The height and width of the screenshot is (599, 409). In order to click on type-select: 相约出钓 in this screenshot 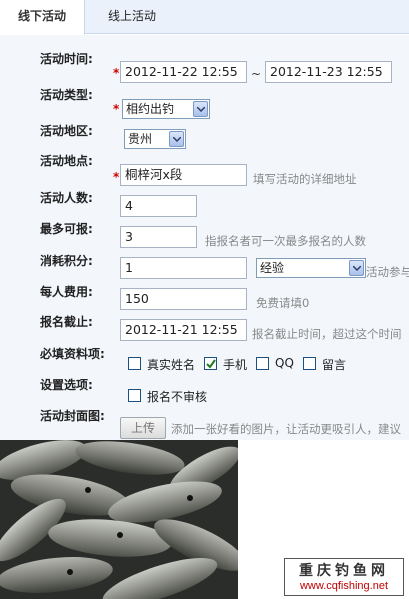, I will do `click(166, 109)`.